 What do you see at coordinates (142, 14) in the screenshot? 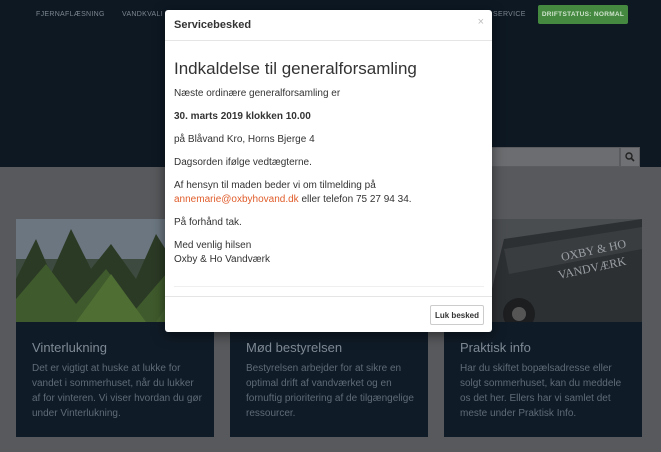
I see `nav-item-vandkvalitet: VANDKVALI` at bounding box center [142, 14].